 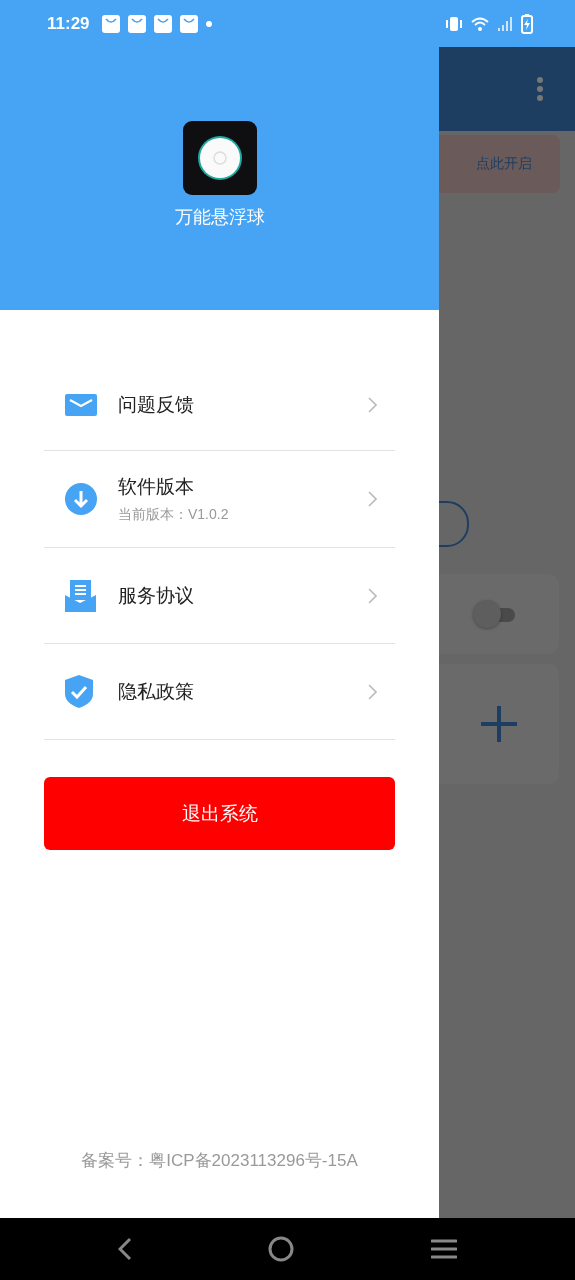 What do you see at coordinates (125, 1249) in the screenshot?
I see `back-icon` at bounding box center [125, 1249].